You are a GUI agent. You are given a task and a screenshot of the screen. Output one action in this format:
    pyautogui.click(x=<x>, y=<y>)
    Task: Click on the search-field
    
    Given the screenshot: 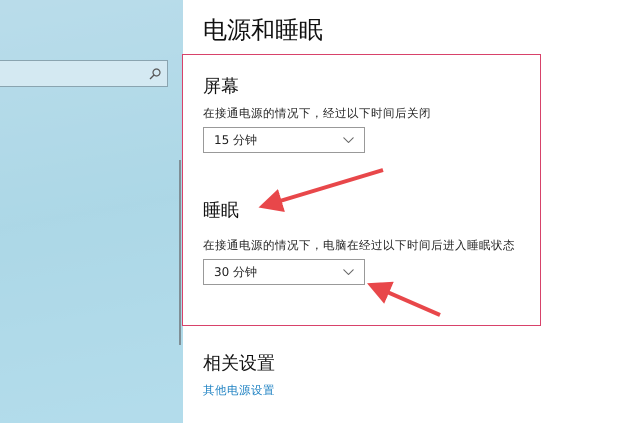 What is the action you would take?
    pyautogui.click(x=84, y=73)
    